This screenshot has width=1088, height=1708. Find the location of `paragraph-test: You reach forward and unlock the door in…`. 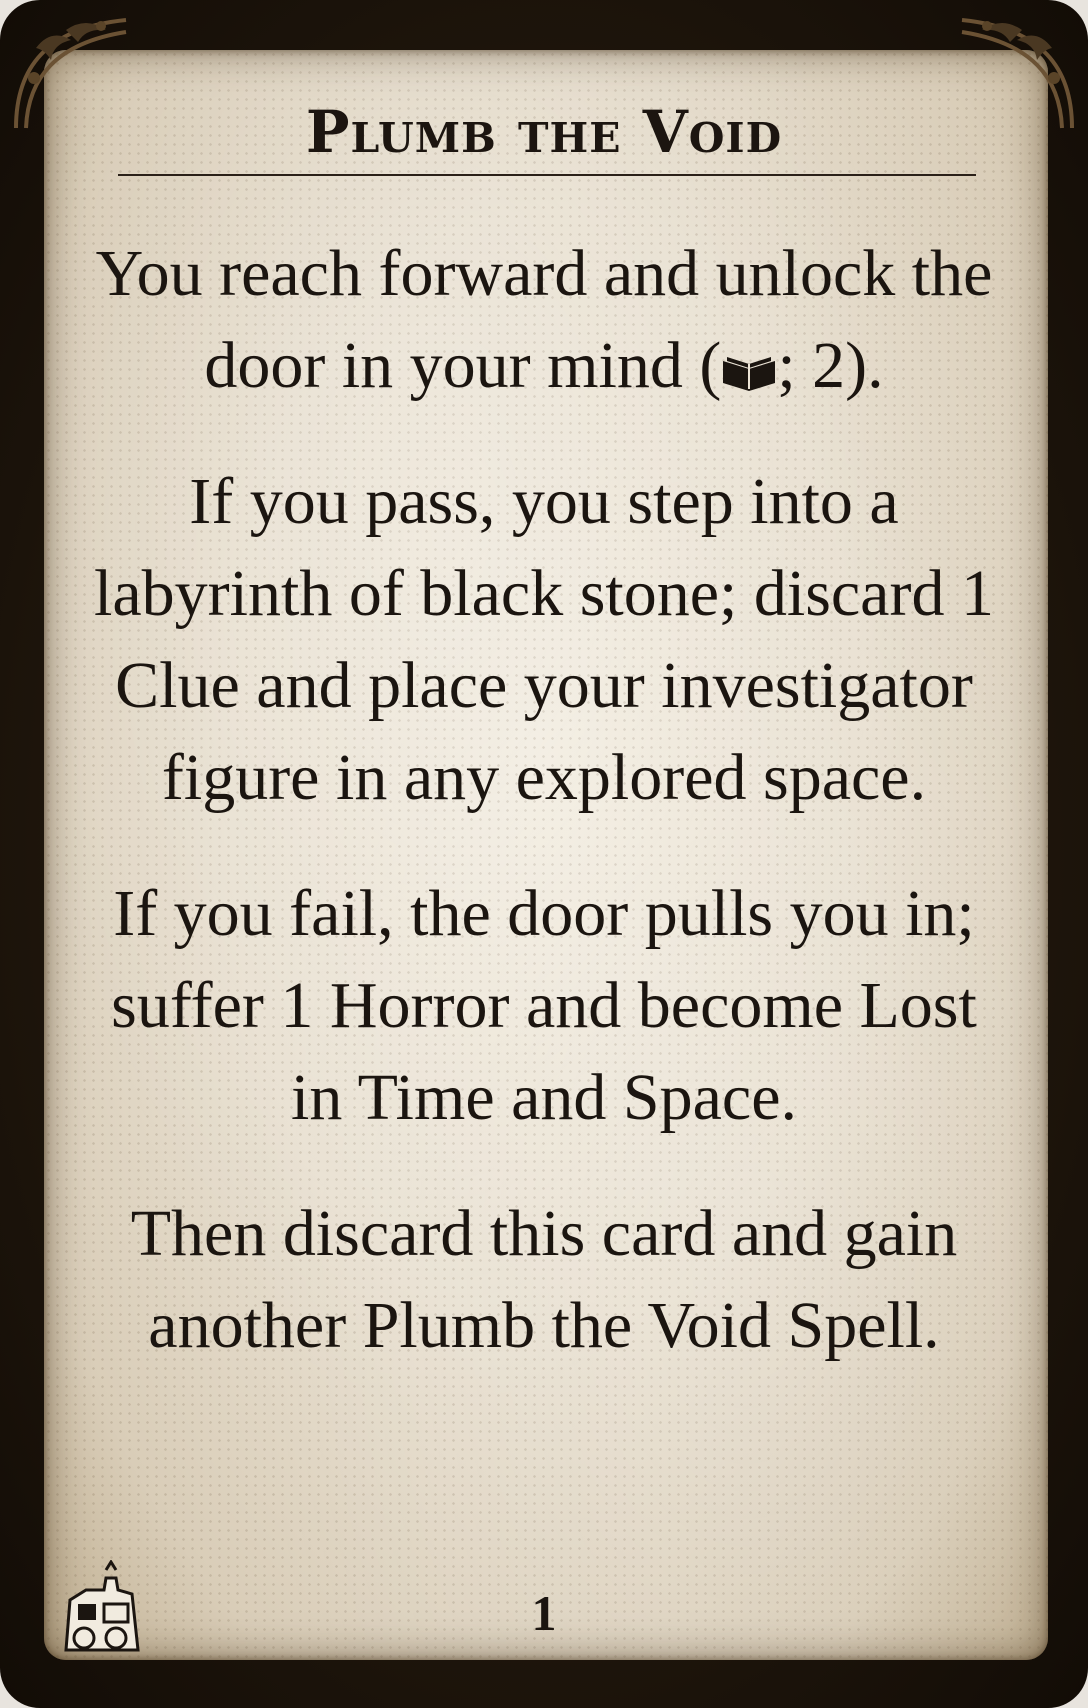

paragraph-test: You reach forward and unlock the door in… is located at coordinates (544, 320).